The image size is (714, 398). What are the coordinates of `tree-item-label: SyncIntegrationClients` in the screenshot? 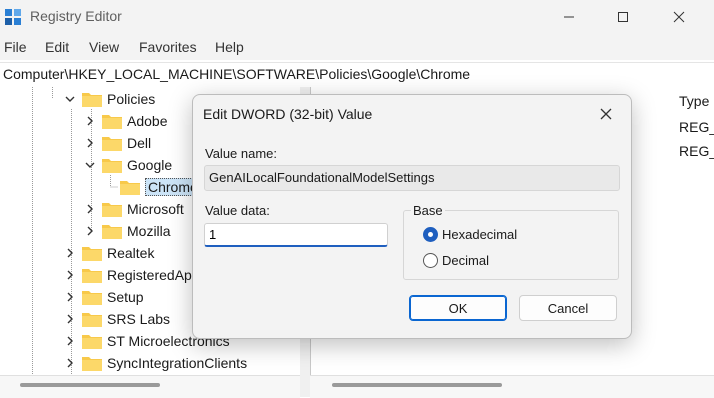 It's located at (177, 363).